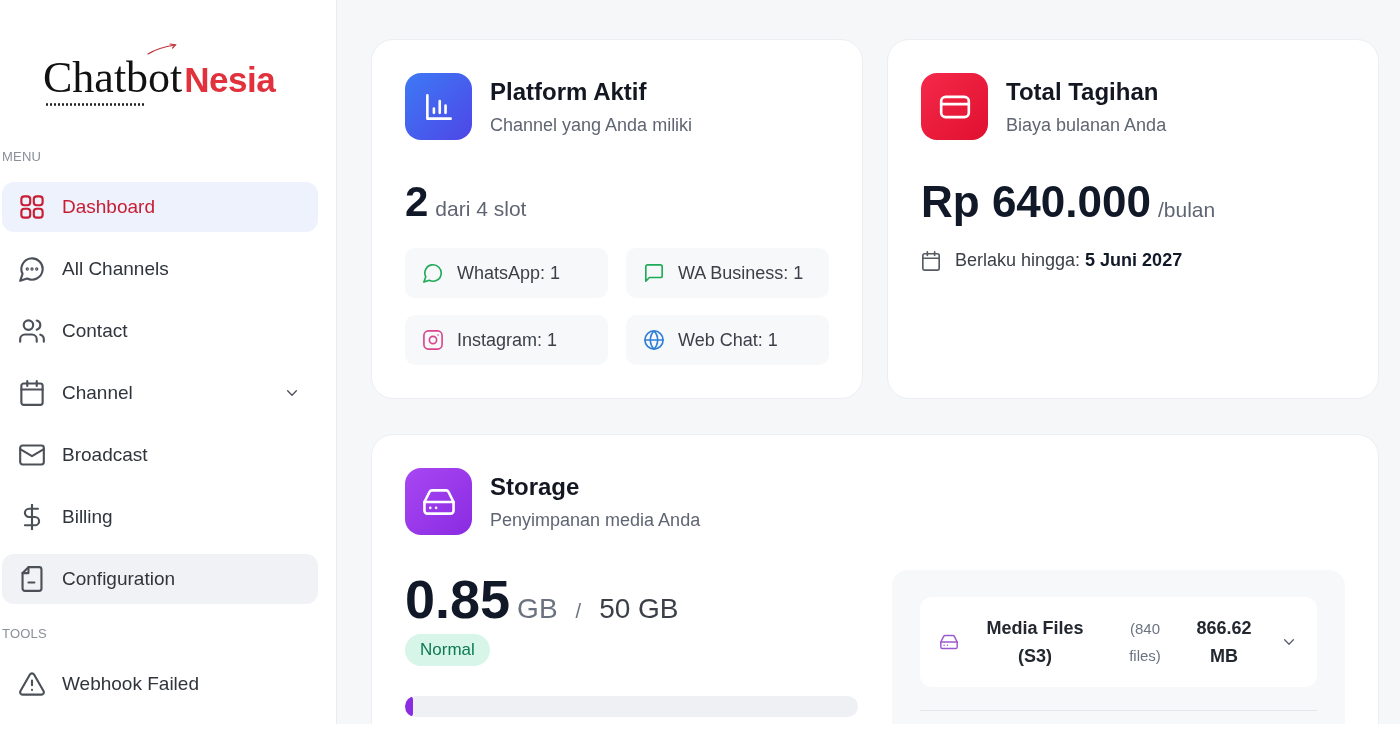 The height and width of the screenshot is (736, 1400). I want to click on channel-stat-label: WA Business: 1, so click(741, 273).